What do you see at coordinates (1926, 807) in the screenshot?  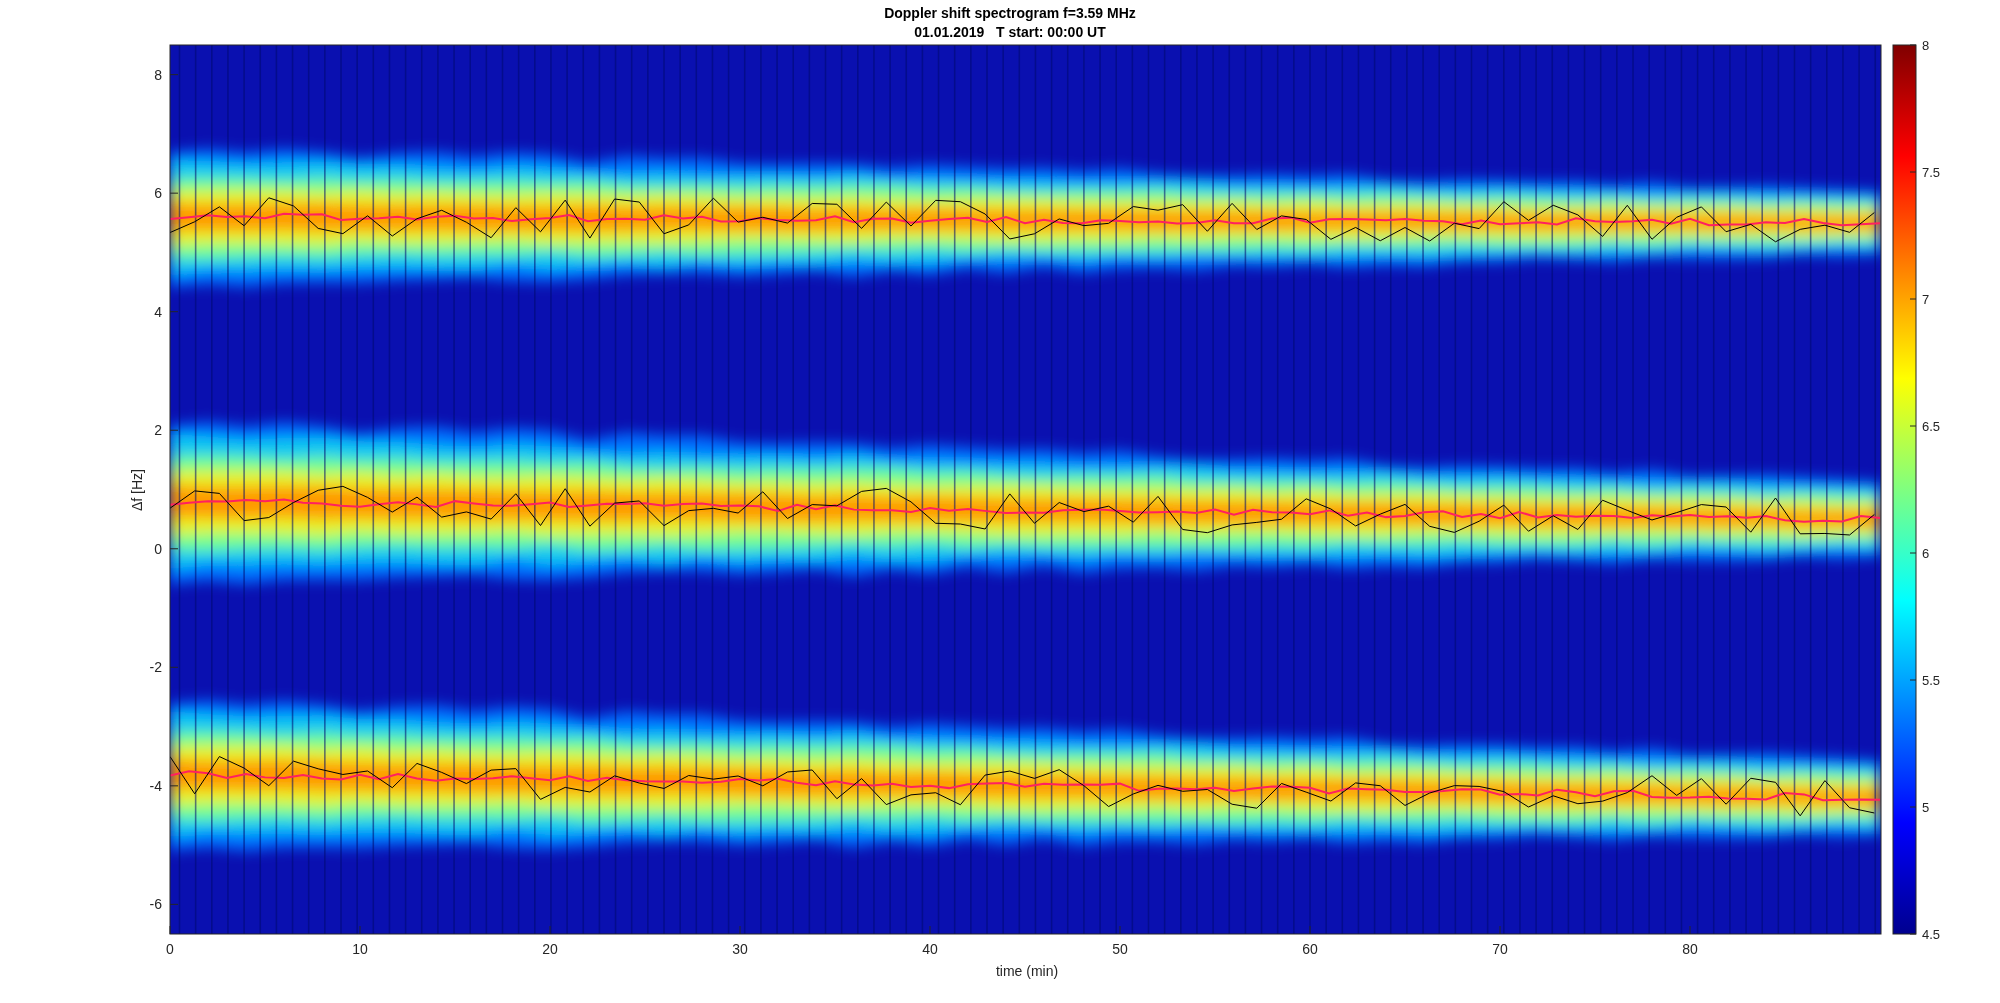 I see `colorbar-tick-label: 5` at bounding box center [1926, 807].